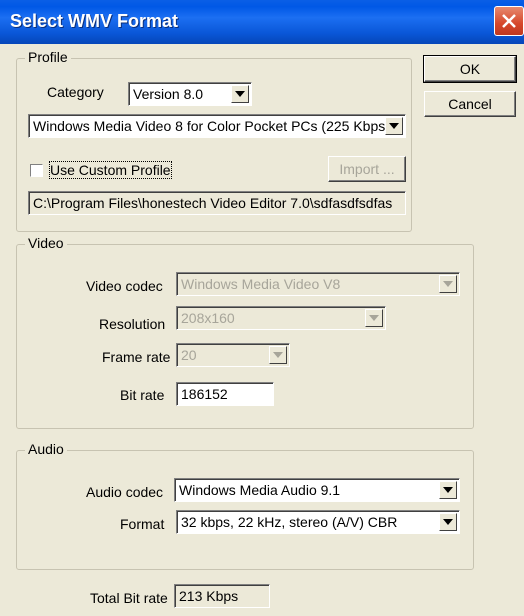 This screenshot has width=524, height=616. Describe the element at coordinates (46, 243) in the screenshot. I see `video-group-label: Video` at that location.